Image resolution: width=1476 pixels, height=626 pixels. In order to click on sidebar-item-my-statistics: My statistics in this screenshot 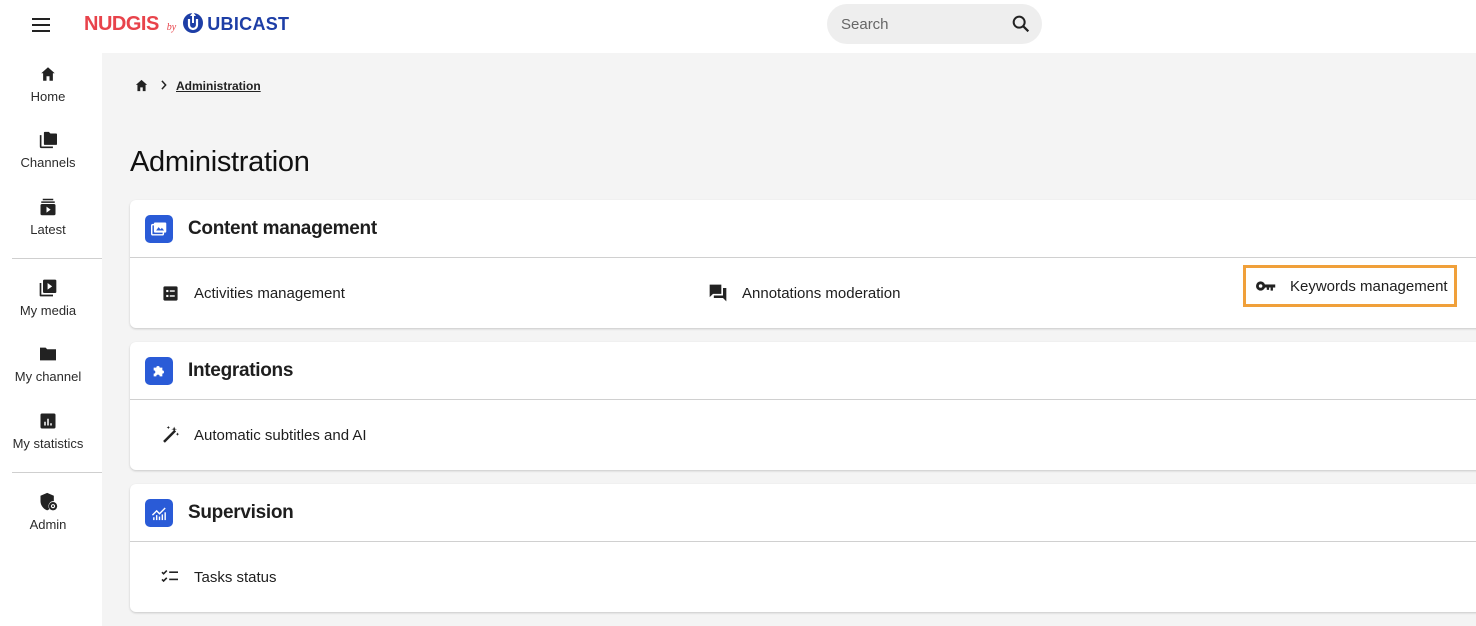, I will do `click(48, 430)`.